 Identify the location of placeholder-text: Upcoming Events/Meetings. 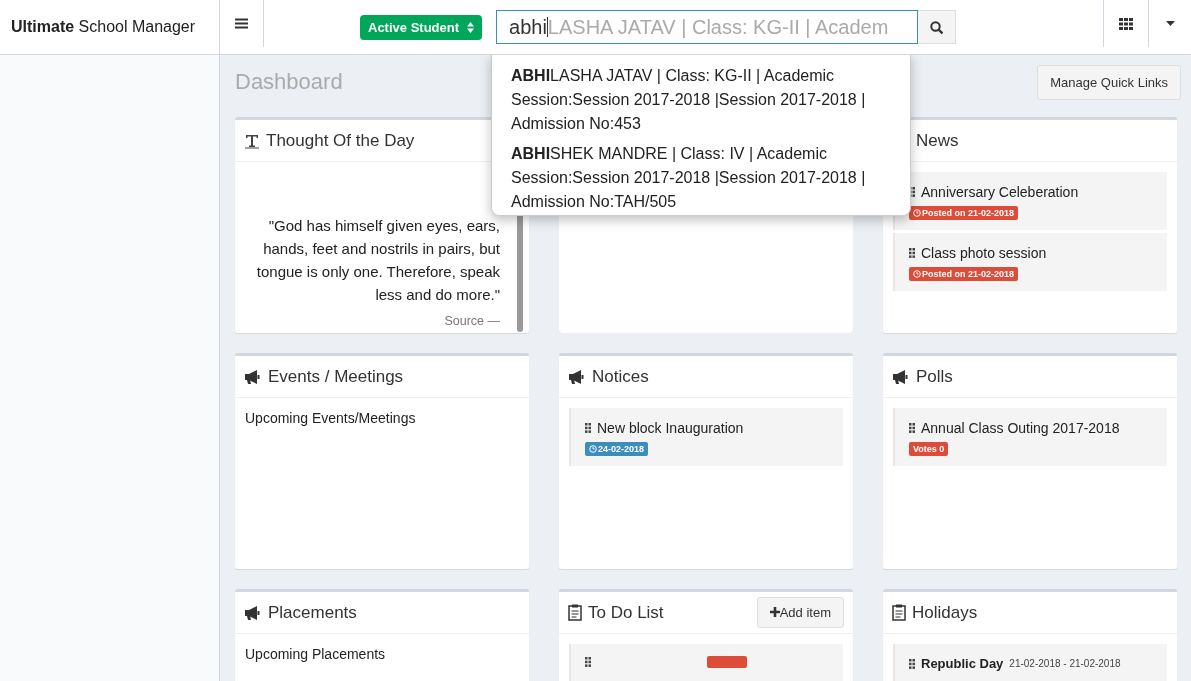
(330, 418).